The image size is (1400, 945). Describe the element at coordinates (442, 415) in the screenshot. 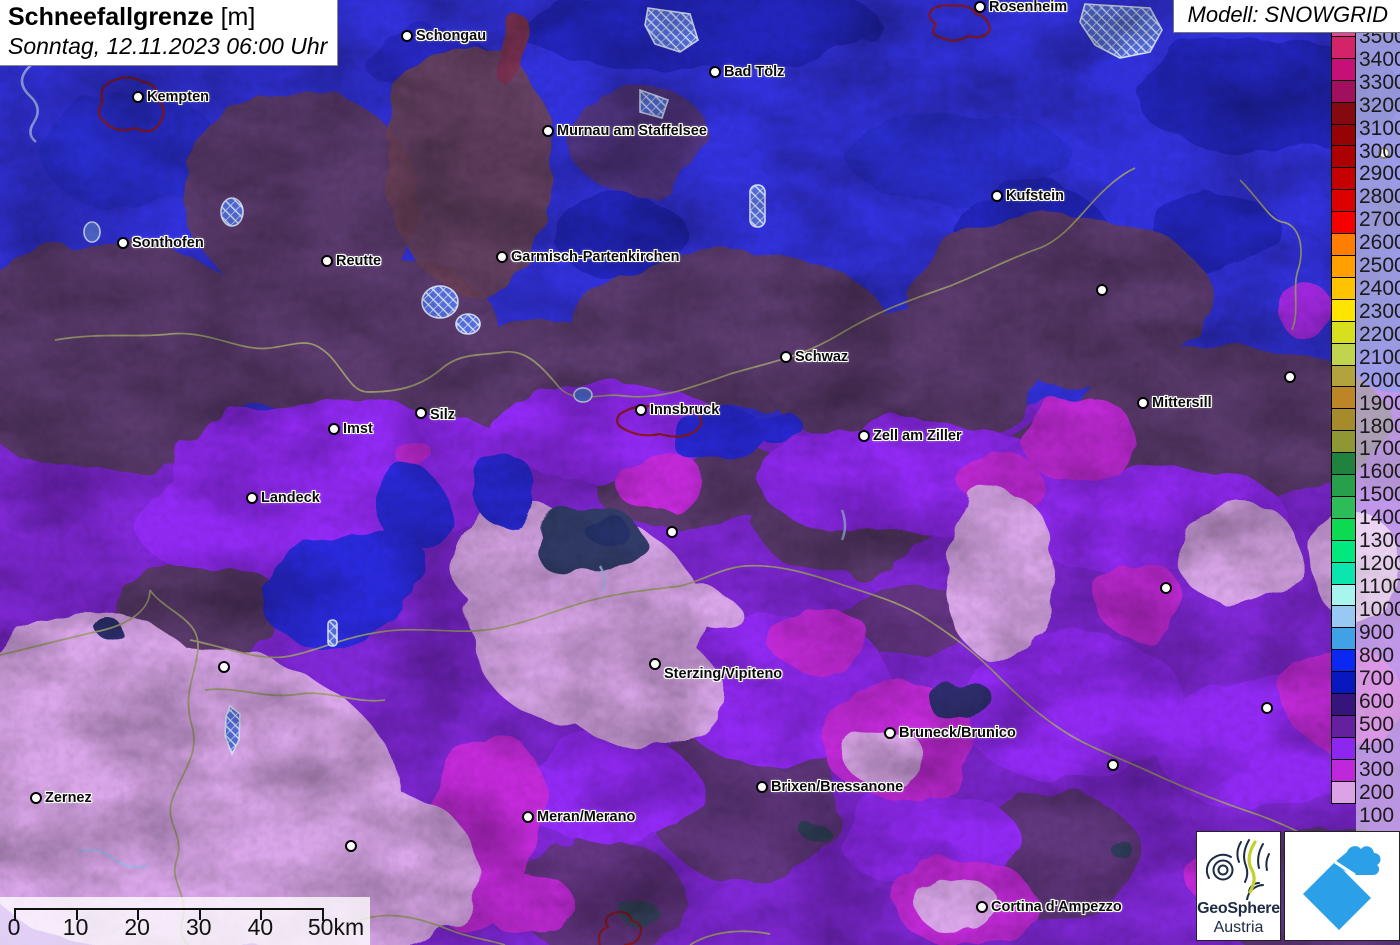

I see `city-label: Silz` at that location.